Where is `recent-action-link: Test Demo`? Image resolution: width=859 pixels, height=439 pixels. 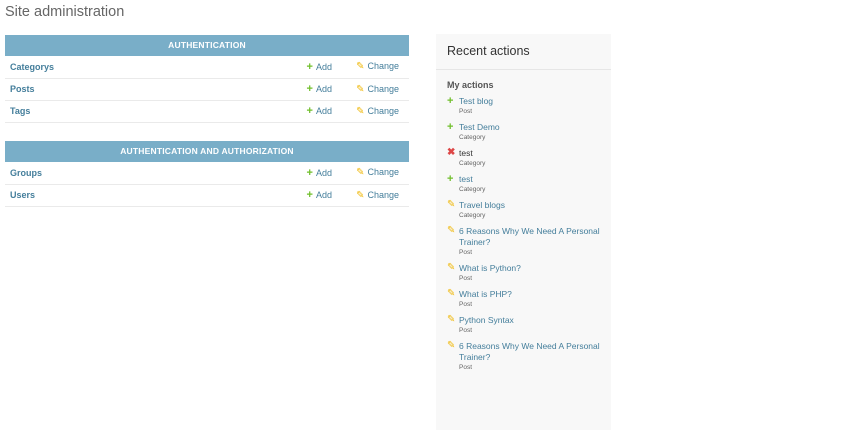
recent-action-link: Test Demo is located at coordinates (532, 127).